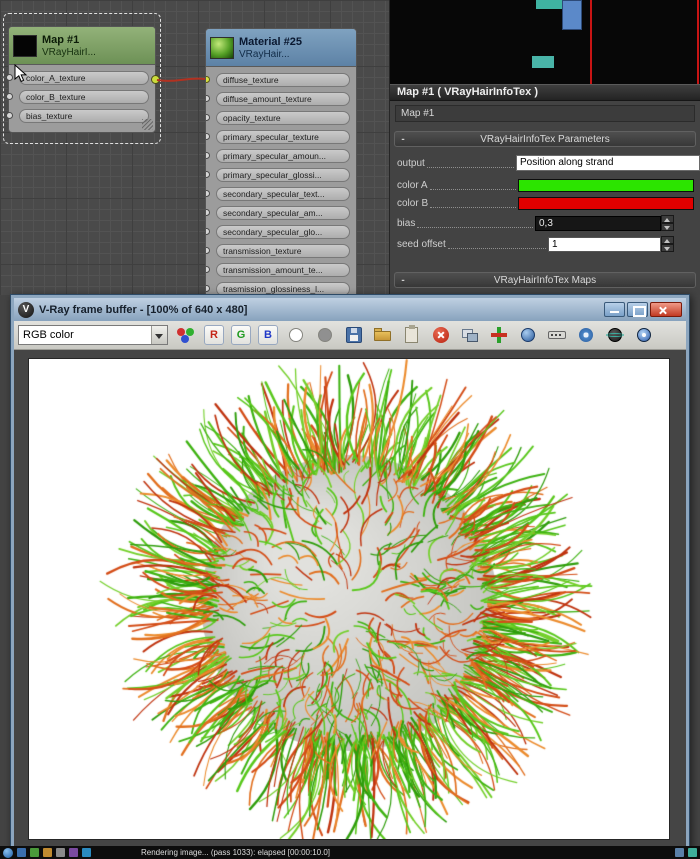  What do you see at coordinates (604, 244) in the screenshot?
I see `seed-offset-field: 1` at bounding box center [604, 244].